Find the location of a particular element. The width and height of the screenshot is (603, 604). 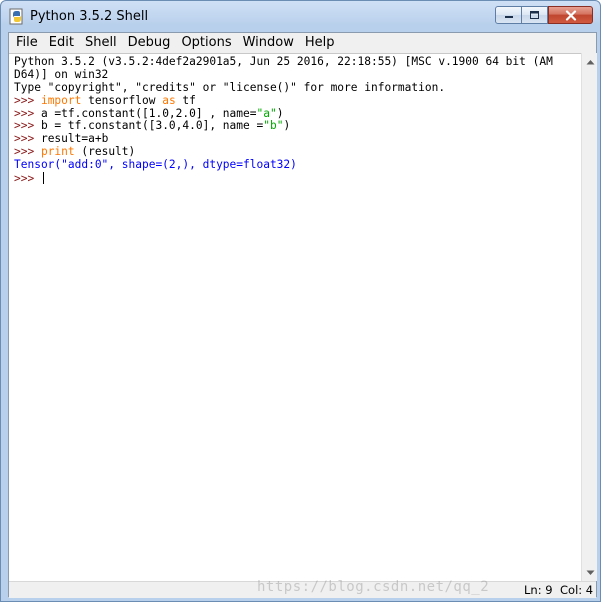

maximize-button is located at coordinates (534, 15).